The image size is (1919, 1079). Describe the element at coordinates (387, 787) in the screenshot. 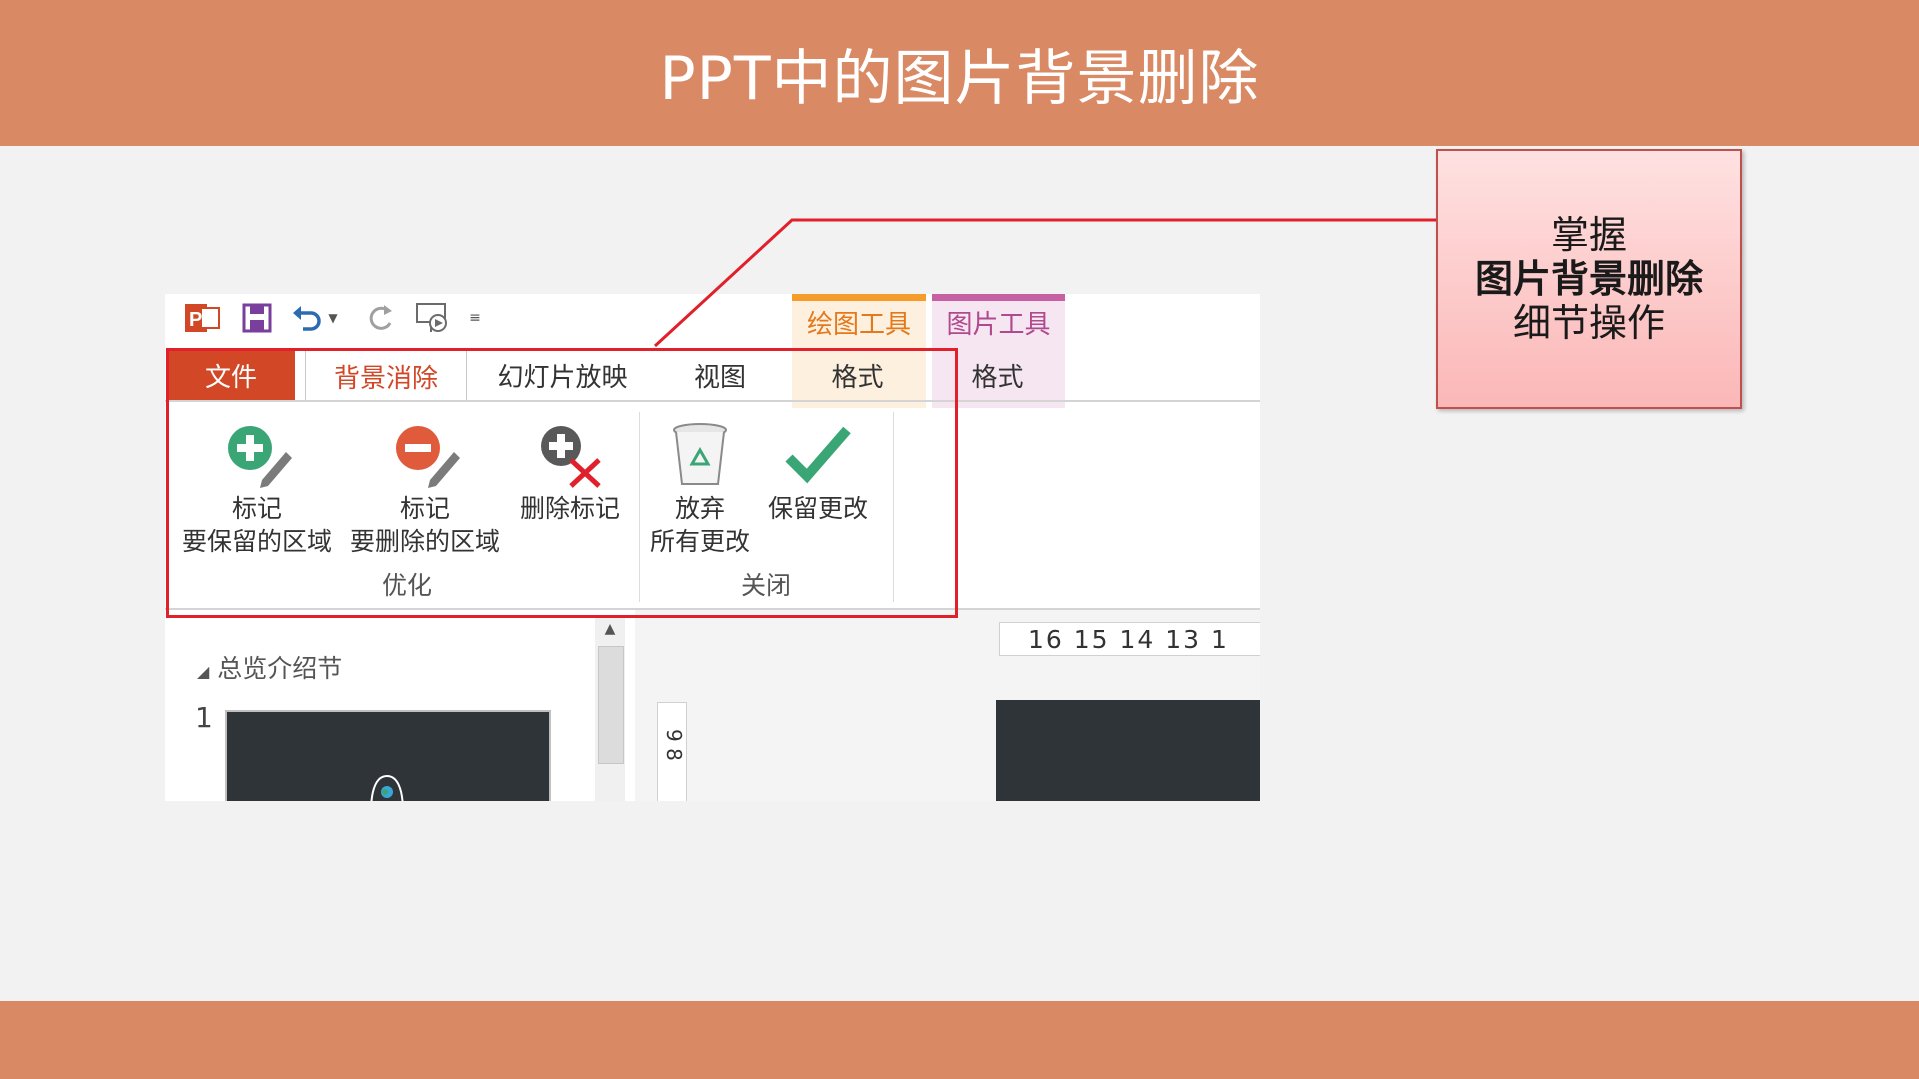

I see `penguin-icon` at that location.